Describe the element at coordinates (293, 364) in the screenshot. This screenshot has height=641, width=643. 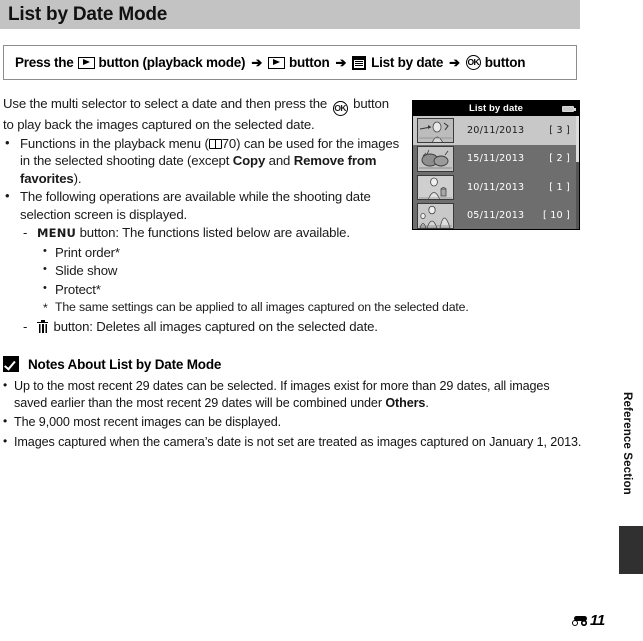
I see `notes-header: Notes About List by Date Mode` at that location.